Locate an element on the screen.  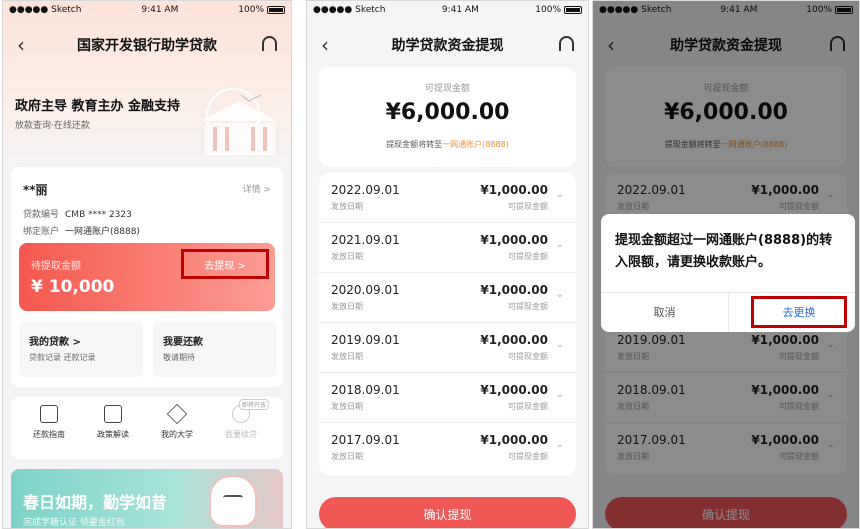
coming-soon-badge: 即将开放 is located at coordinates (253, 404).